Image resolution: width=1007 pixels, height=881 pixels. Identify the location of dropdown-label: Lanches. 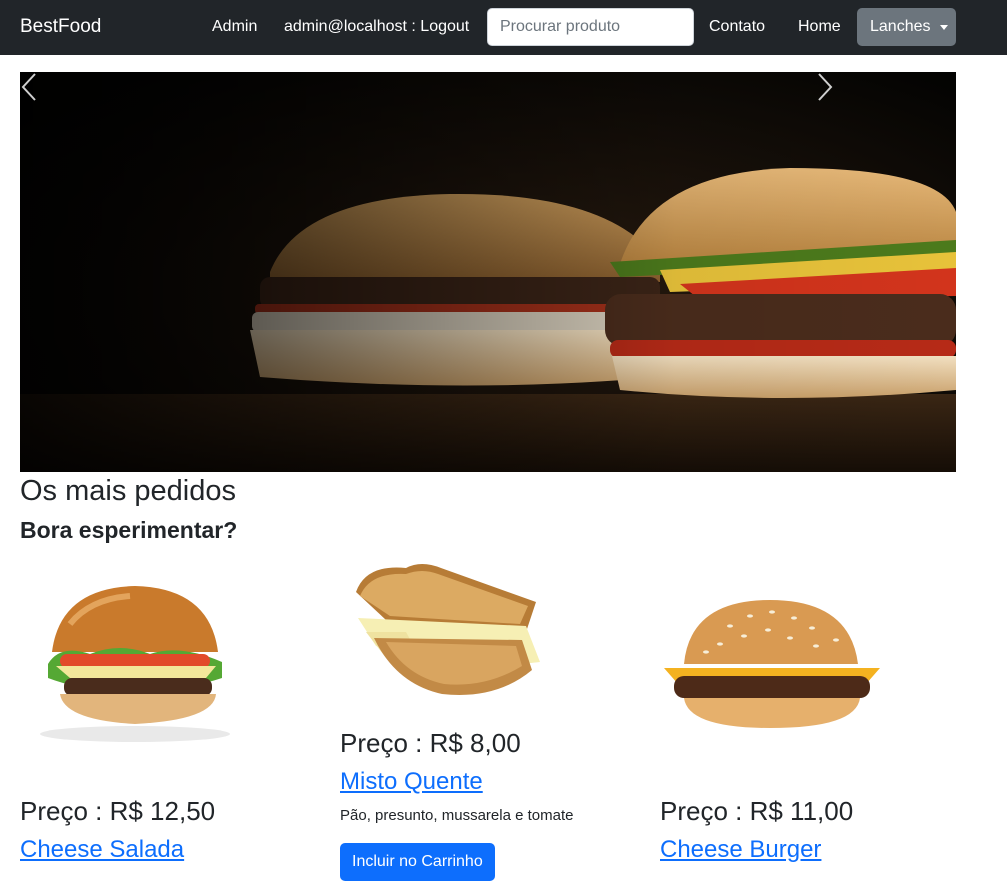
(900, 26).